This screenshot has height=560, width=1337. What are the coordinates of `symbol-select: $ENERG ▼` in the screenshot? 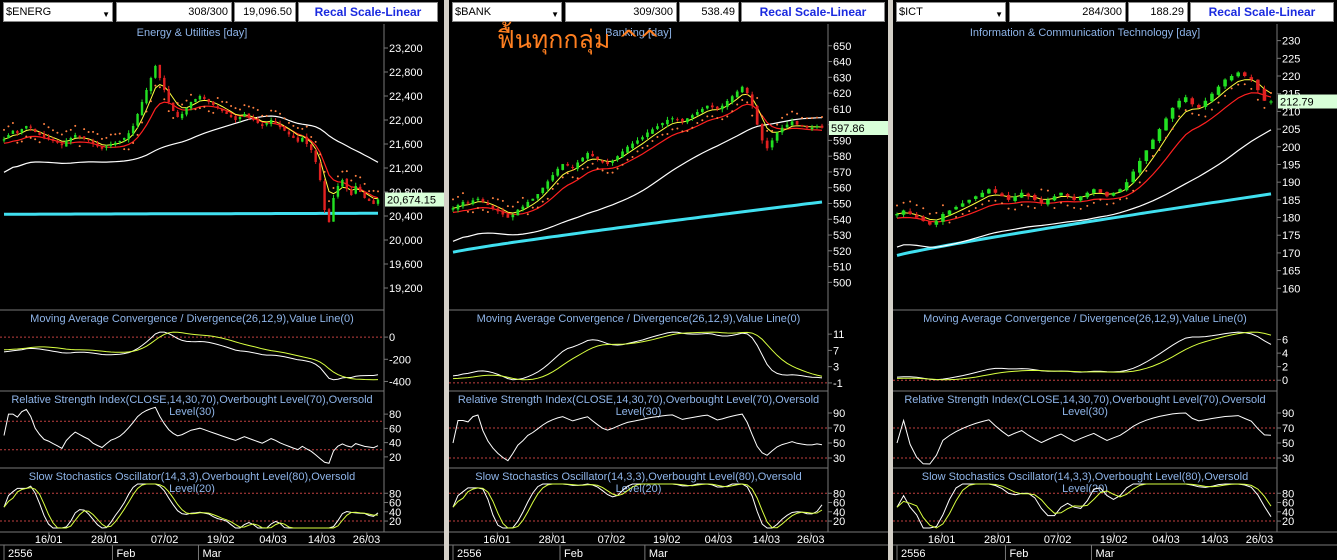 It's located at (58, 12).